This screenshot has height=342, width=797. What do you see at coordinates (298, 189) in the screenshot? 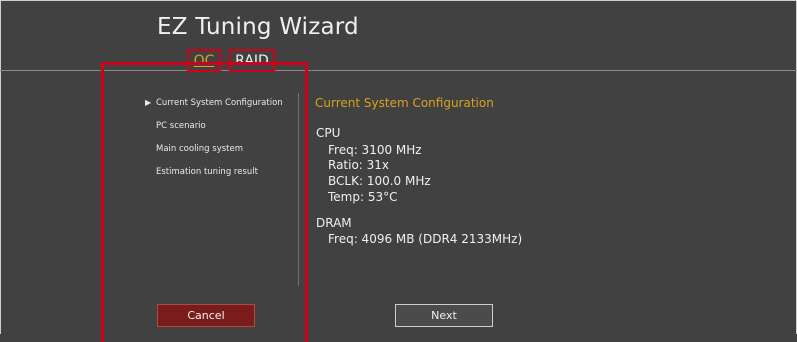
I see `panel-divider` at bounding box center [298, 189].